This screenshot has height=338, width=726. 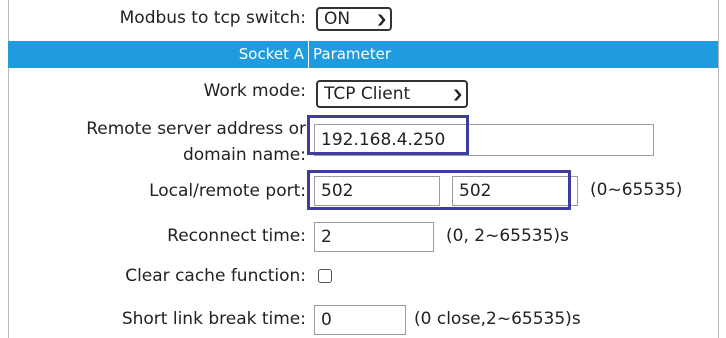 I want to click on work-mode-select-value: TCP Client, so click(x=367, y=94).